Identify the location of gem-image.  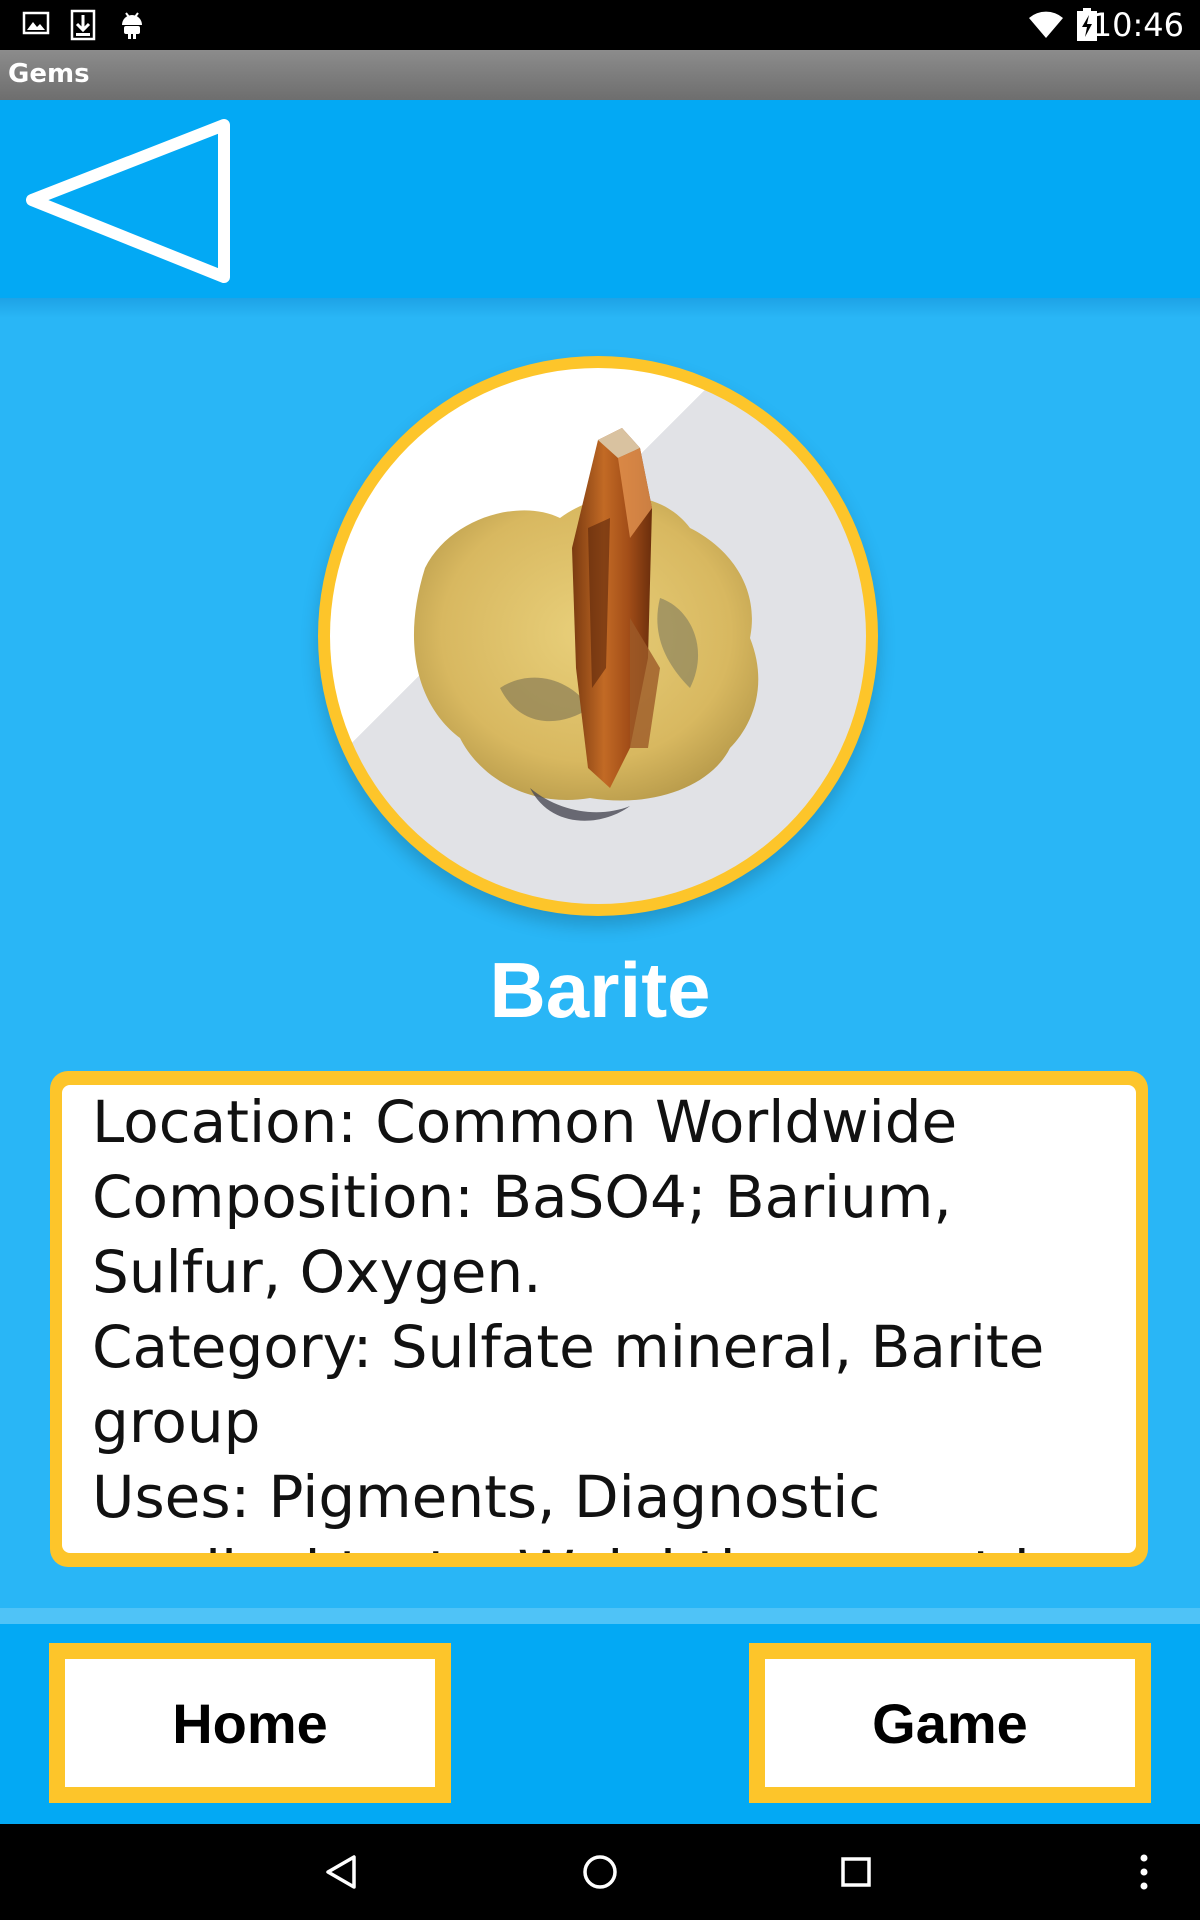
(598, 636).